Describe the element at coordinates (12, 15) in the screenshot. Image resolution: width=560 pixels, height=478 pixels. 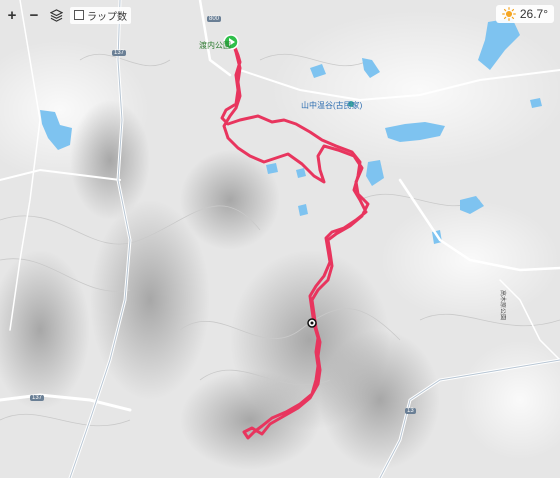
I see `zoom-in-button: +` at that location.